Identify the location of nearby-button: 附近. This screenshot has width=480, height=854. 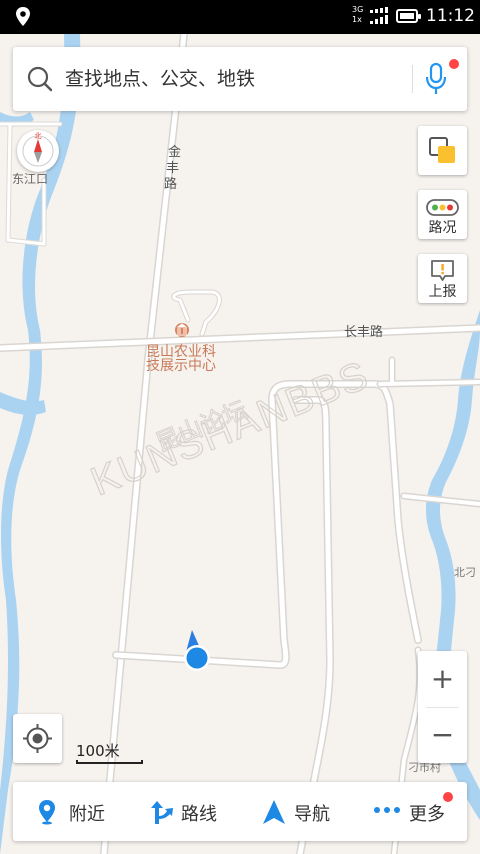
(68, 811).